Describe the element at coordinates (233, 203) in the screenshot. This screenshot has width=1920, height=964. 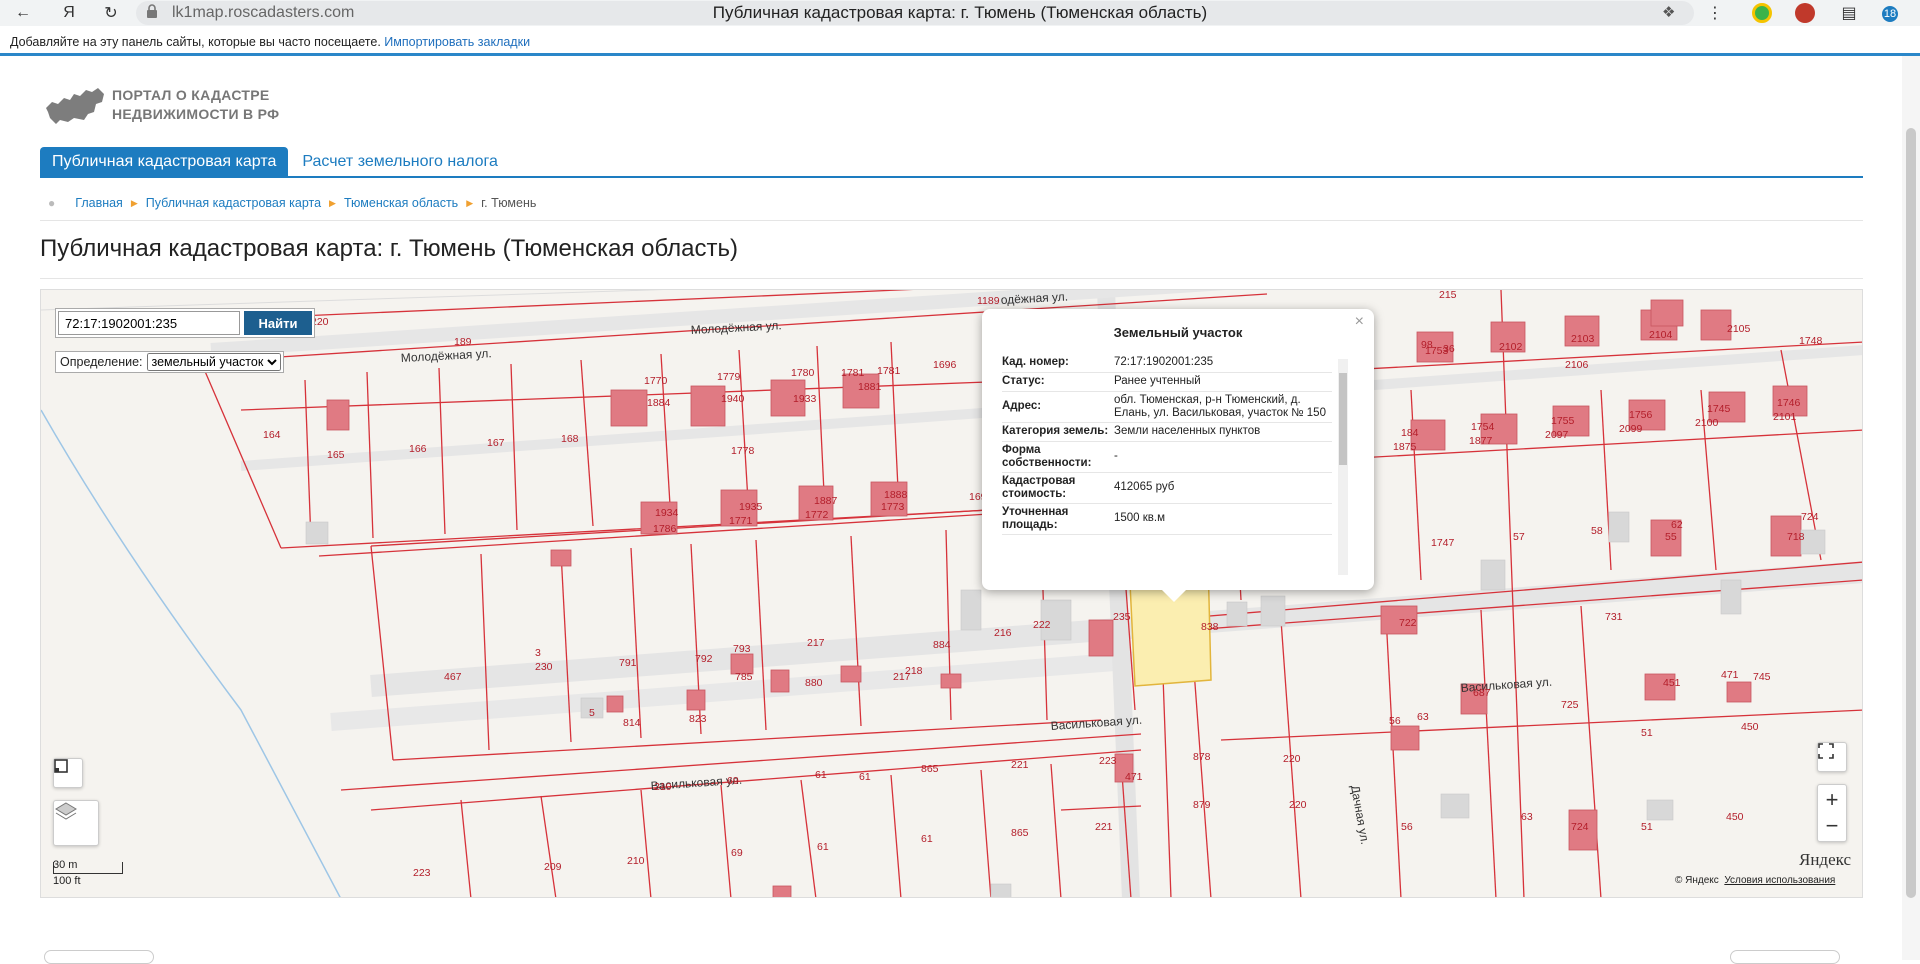
I see `breadcrumb-map: Публичная кадастровая карта` at that location.